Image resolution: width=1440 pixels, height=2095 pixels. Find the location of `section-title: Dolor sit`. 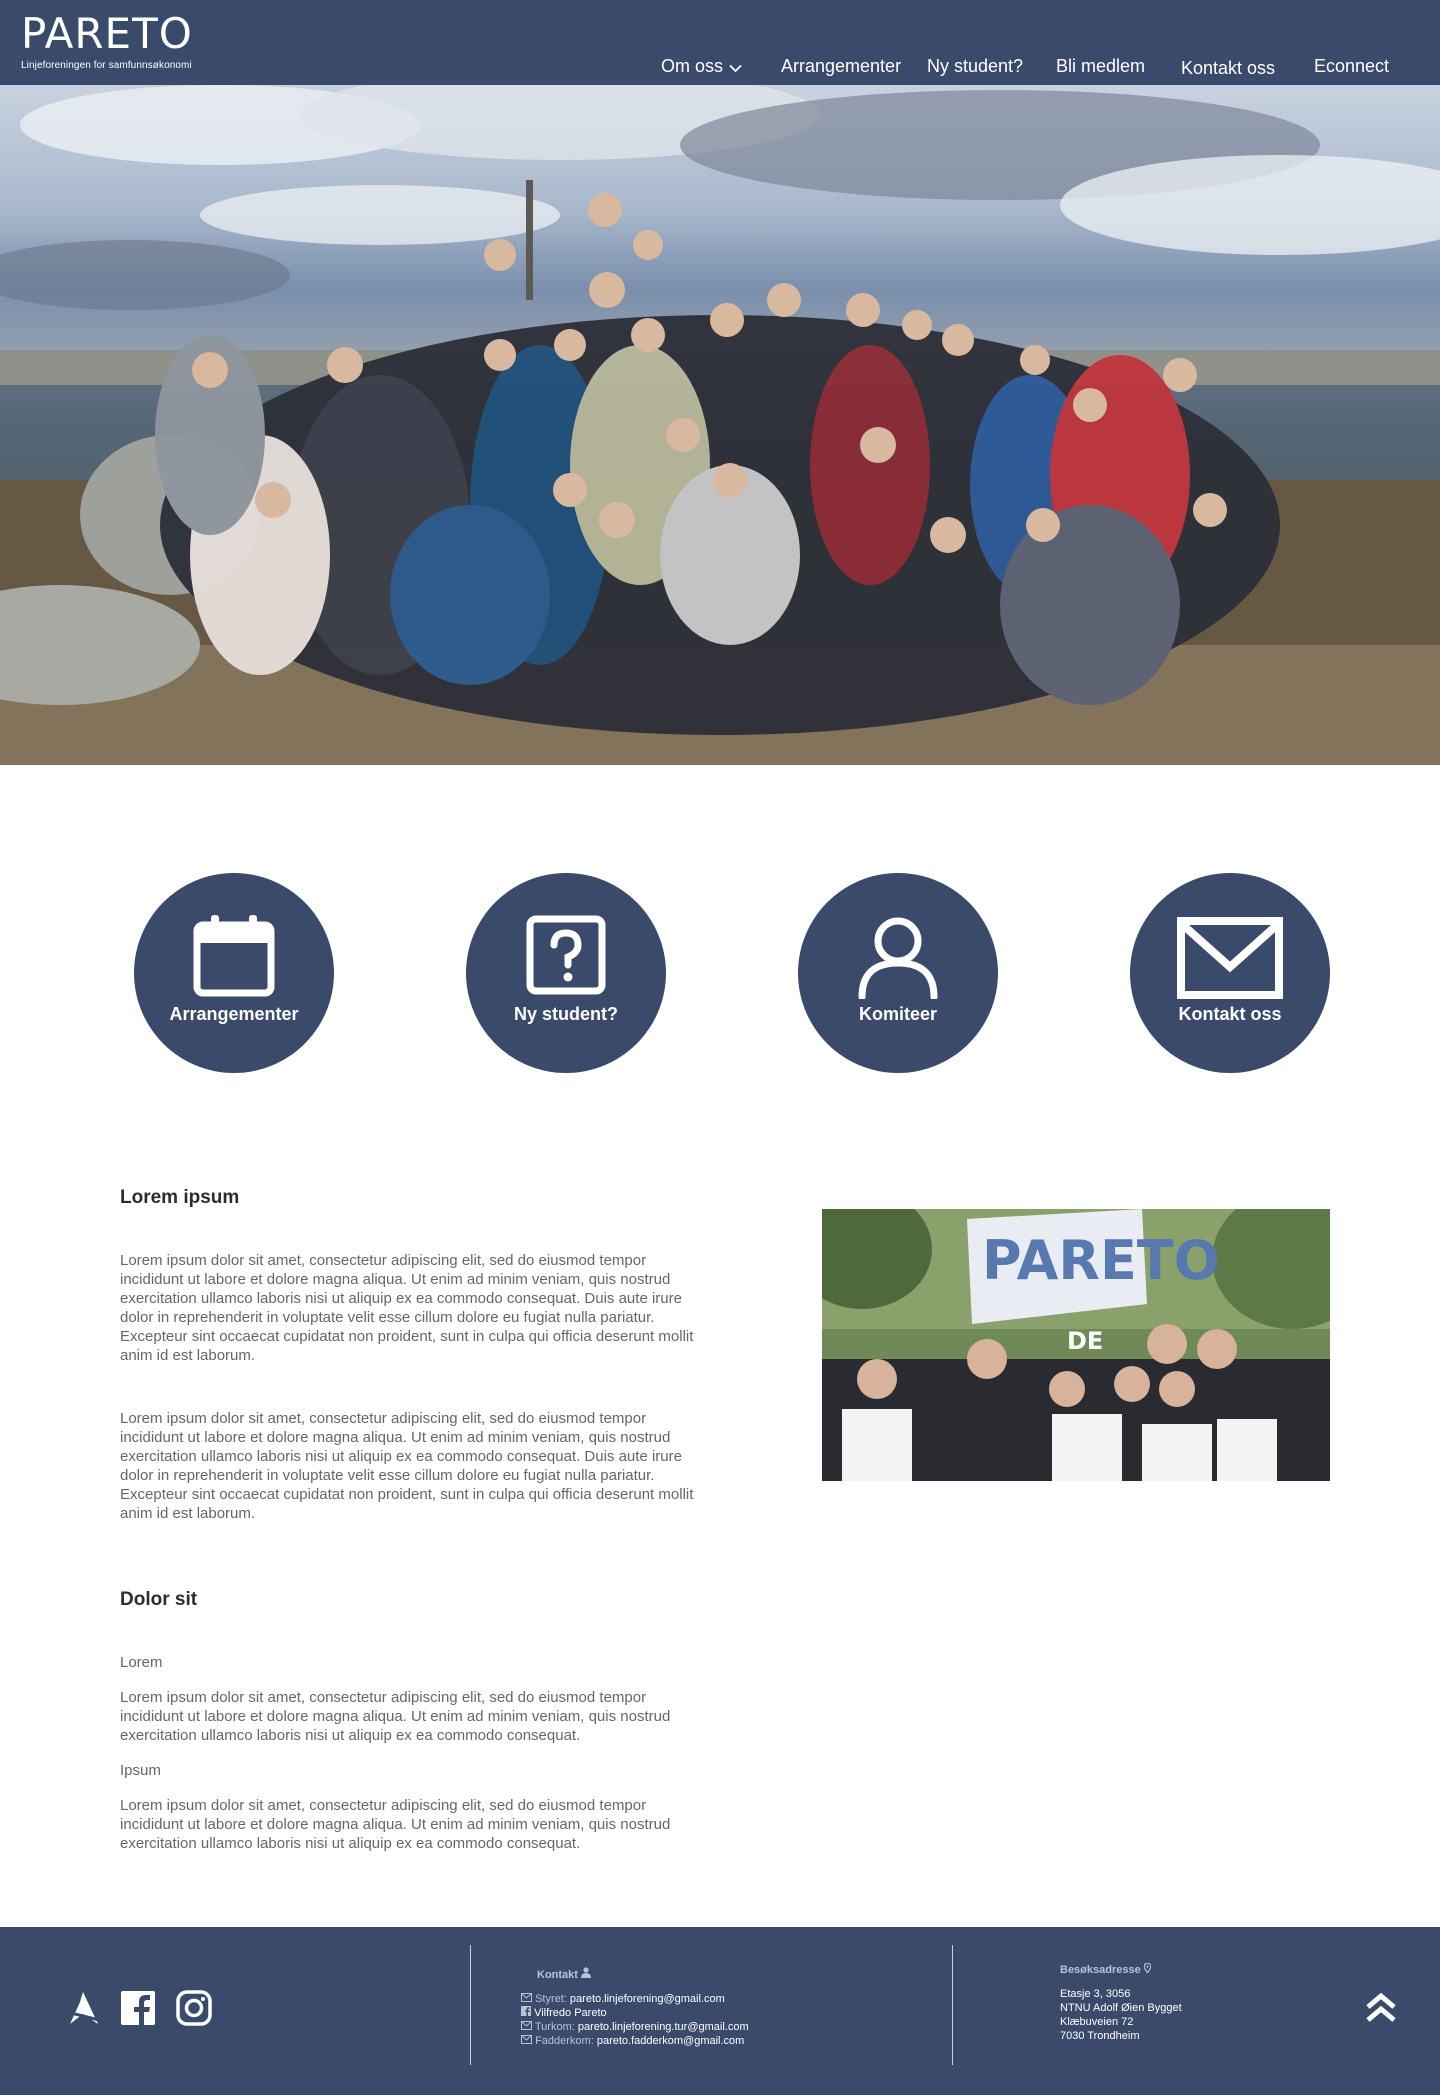

section-title: Dolor sit is located at coordinates (159, 1599).